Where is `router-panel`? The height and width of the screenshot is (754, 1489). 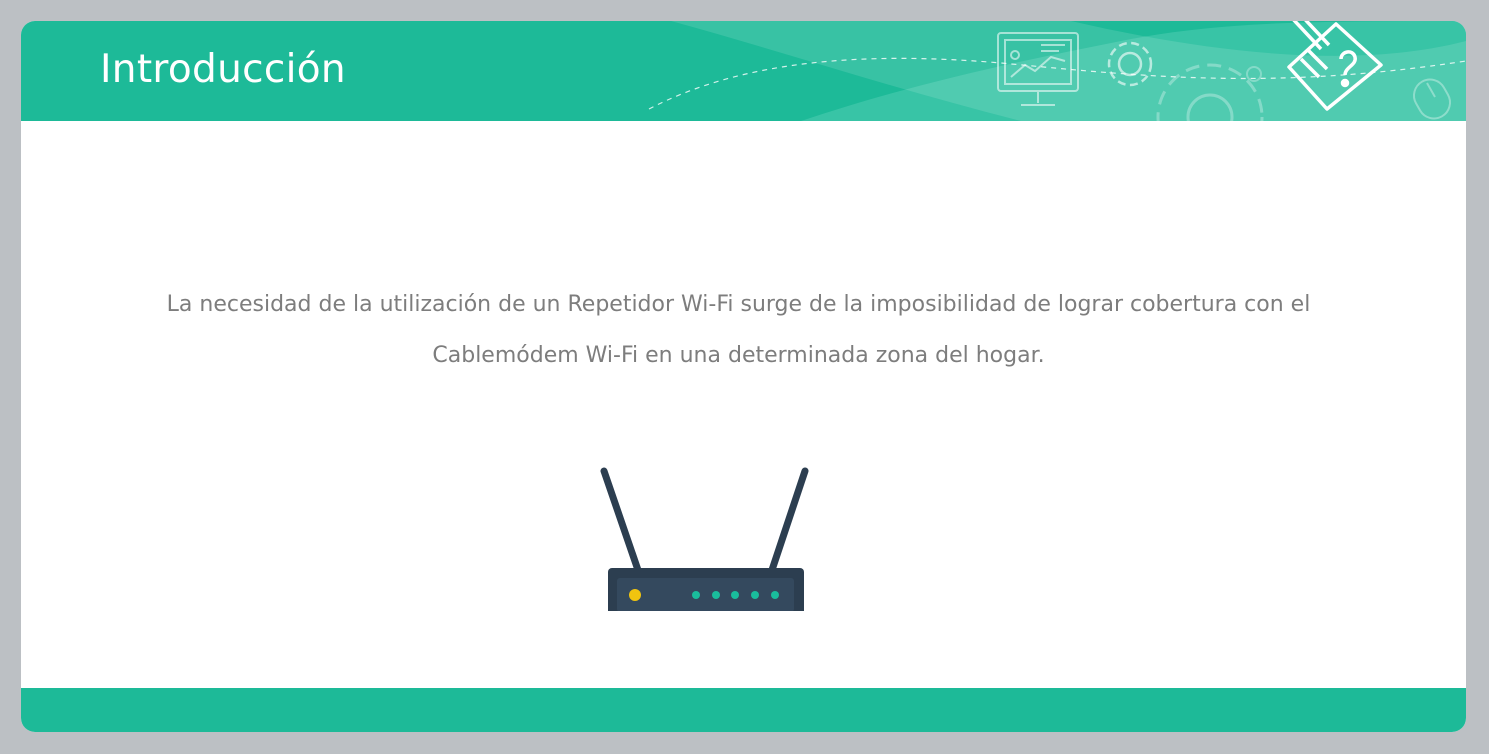
router-panel is located at coordinates (705, 594).